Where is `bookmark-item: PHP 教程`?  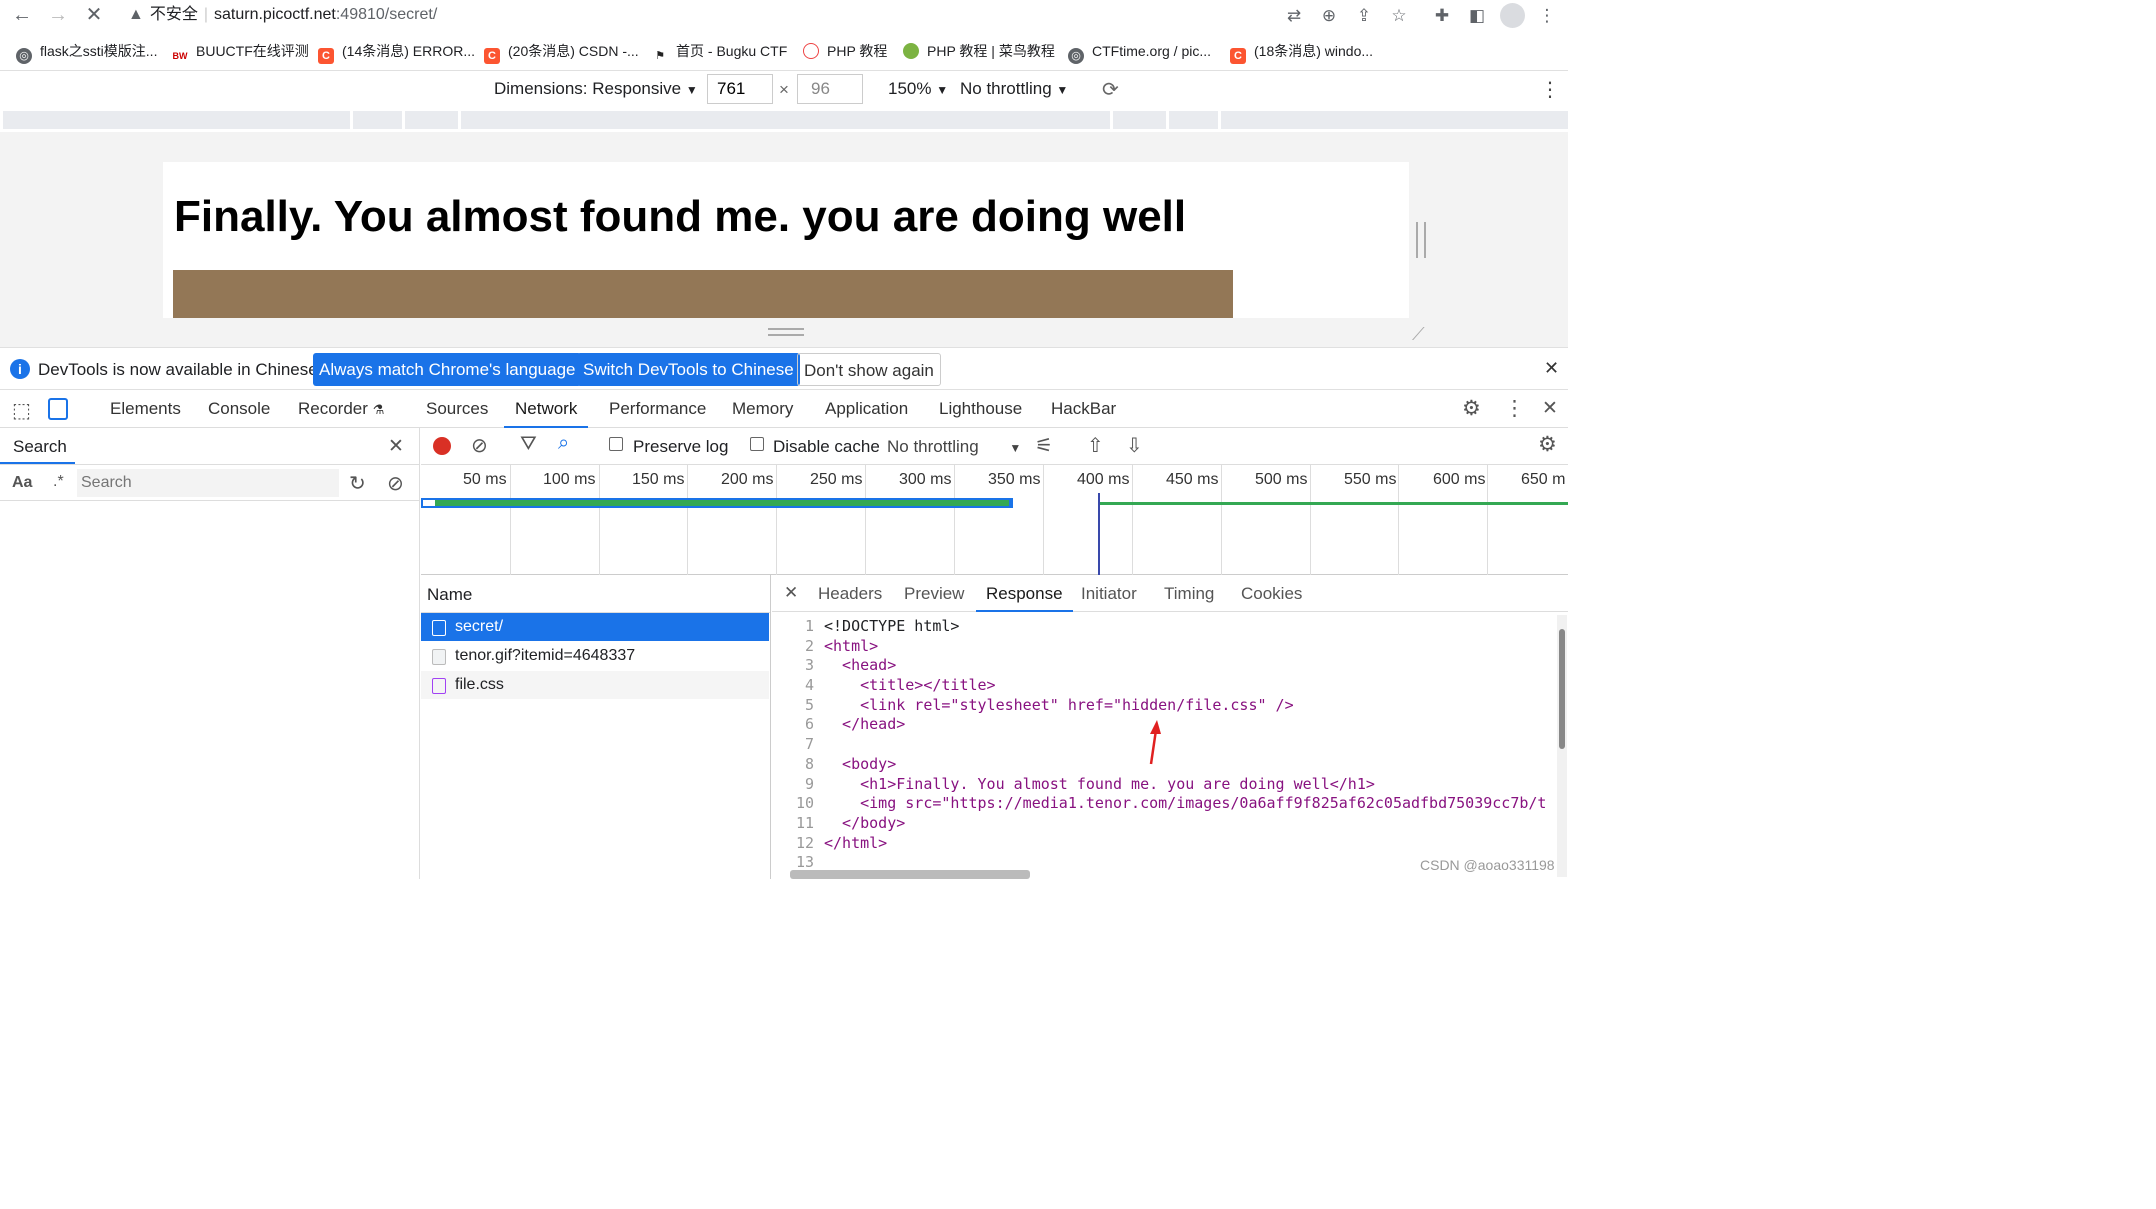
bookmark-item: PHP 教程 is located at coordinates (845, 51).